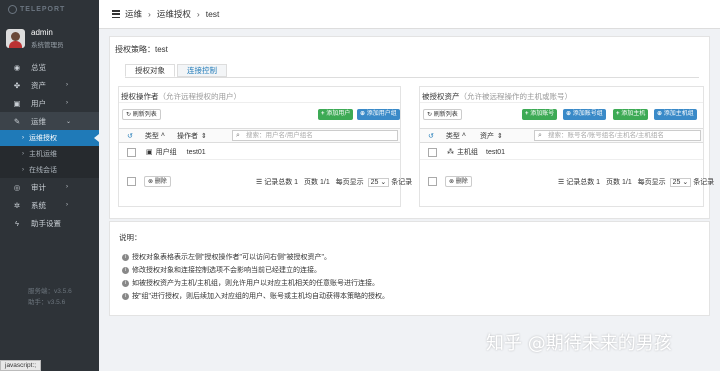 The image size is (720, 371). What do you see at coordinates (129, 115) in the screenshot?
I see `refresh-icon: ↻` at bounding box center [129, 115].